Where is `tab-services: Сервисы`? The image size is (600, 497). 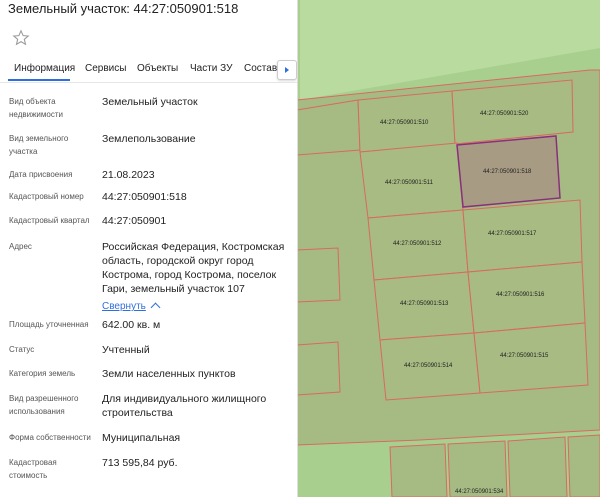
tab-services: Сервисы is located at coordinates (105, 68).